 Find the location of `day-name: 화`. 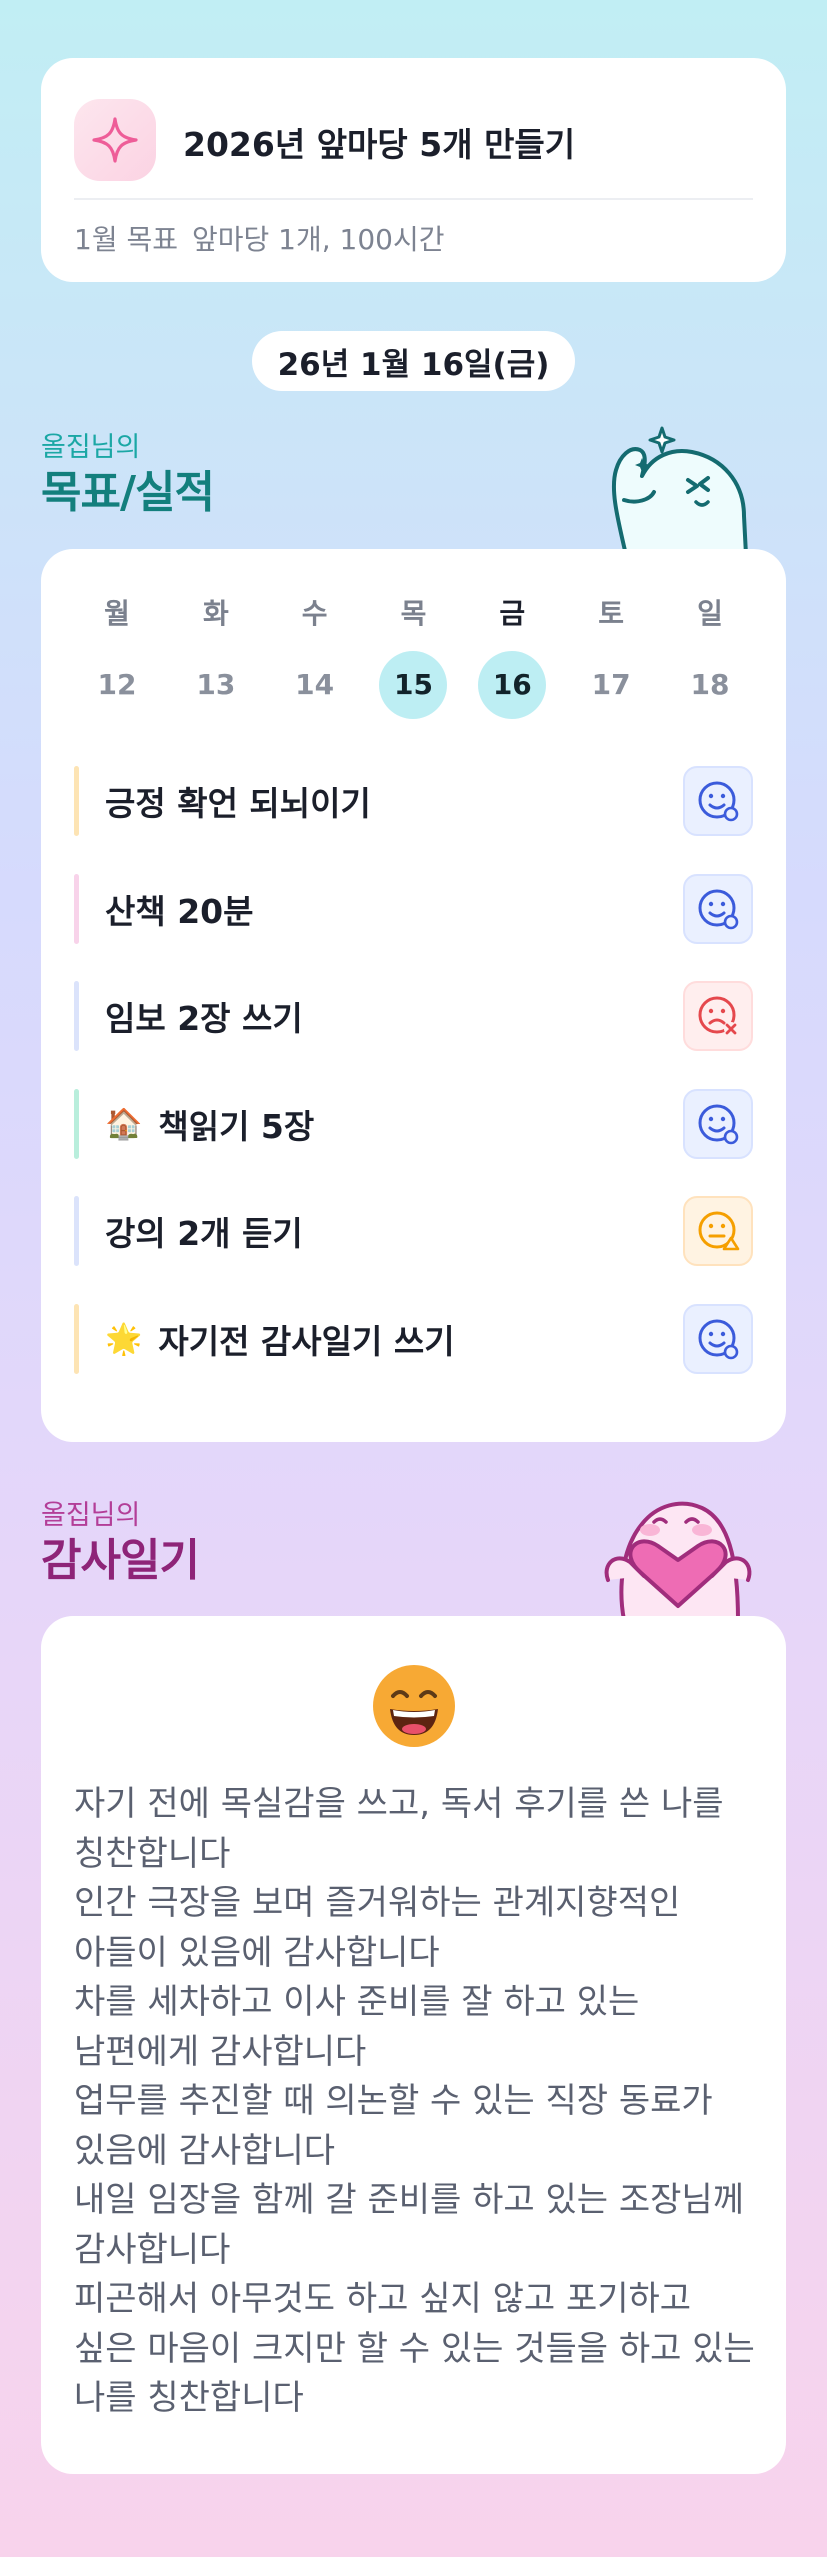

day-name: 화 is located at coordinates (215, 613).